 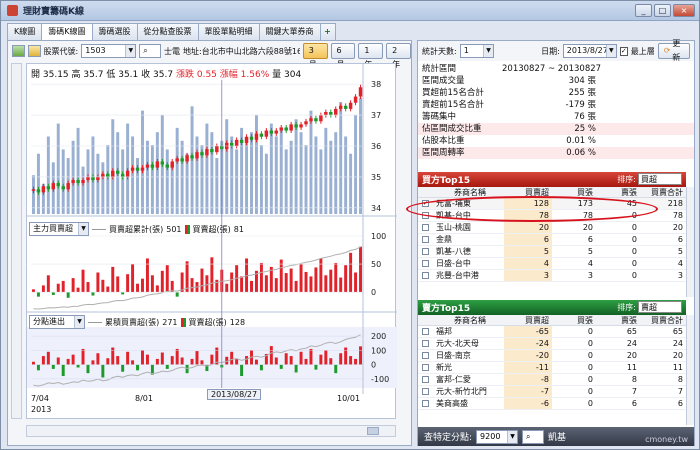 I want to click on horizontal-scrollbar, so click(x=211, y=431).